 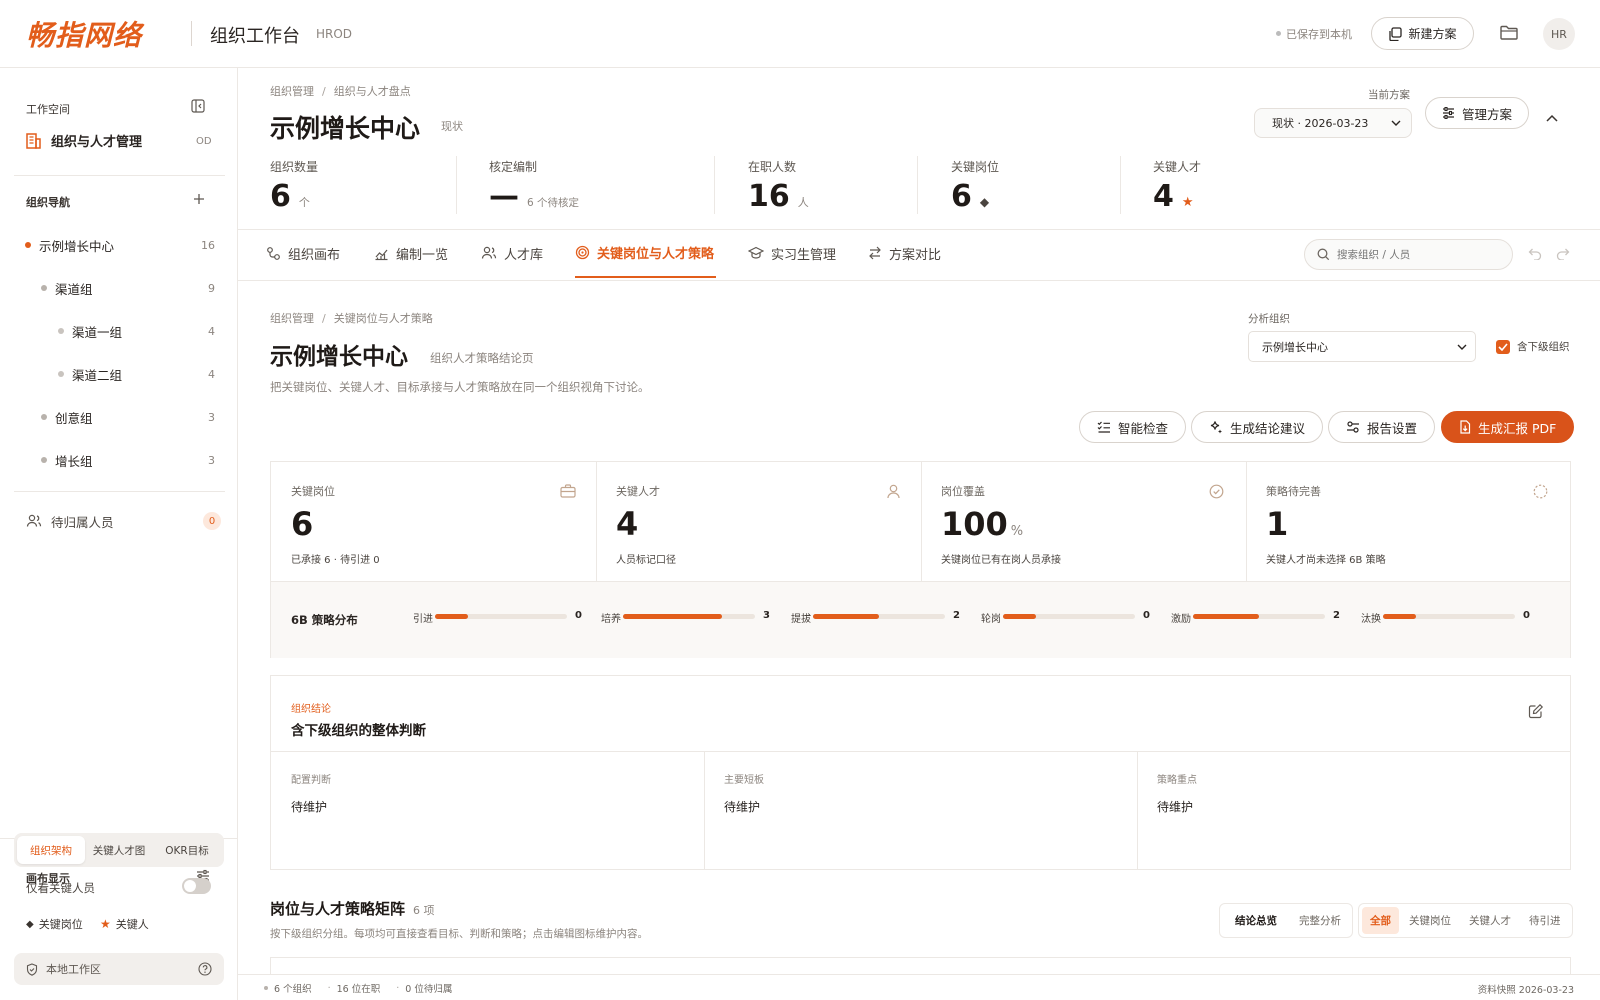 What do you see at coordinates (358, 731) in the screenshot?
I see `conclusion-title: 含下级组织的整体判断` at bounding box center [358, 731].